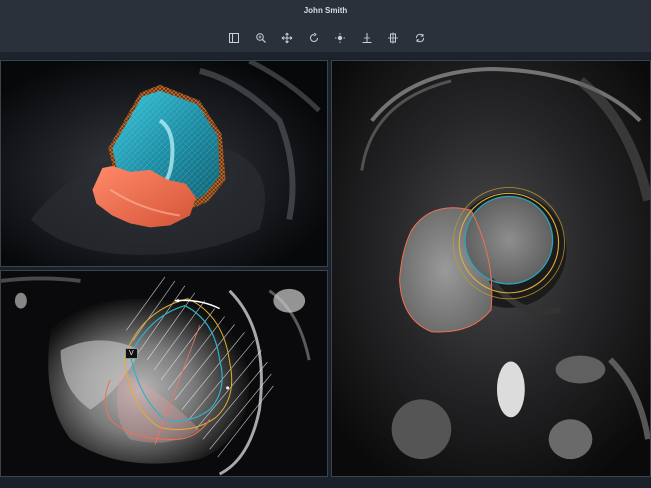  I want to click on crop-button, so click(367, 38).